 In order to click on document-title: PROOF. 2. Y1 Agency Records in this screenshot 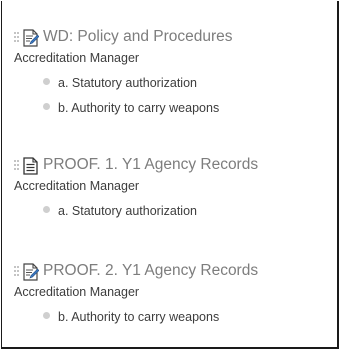, I will do `click(150, 271)`.